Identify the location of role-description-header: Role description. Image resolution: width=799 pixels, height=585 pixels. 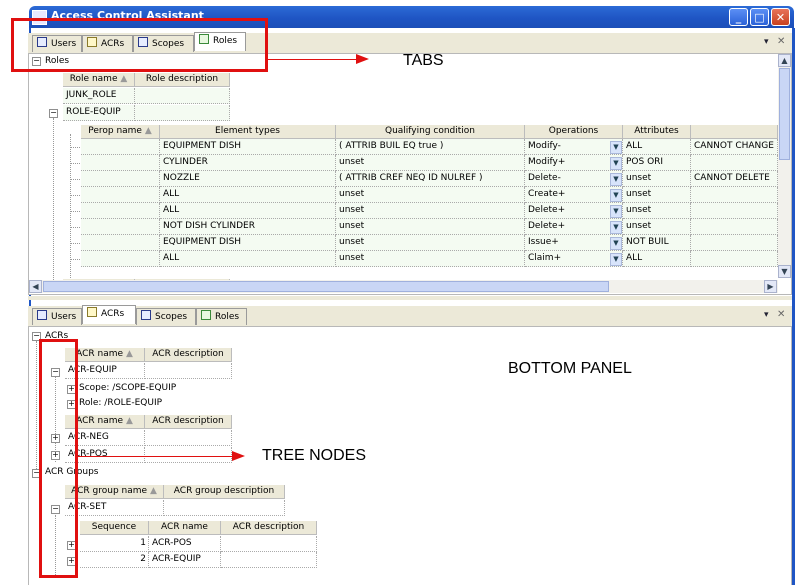
(182, 80).